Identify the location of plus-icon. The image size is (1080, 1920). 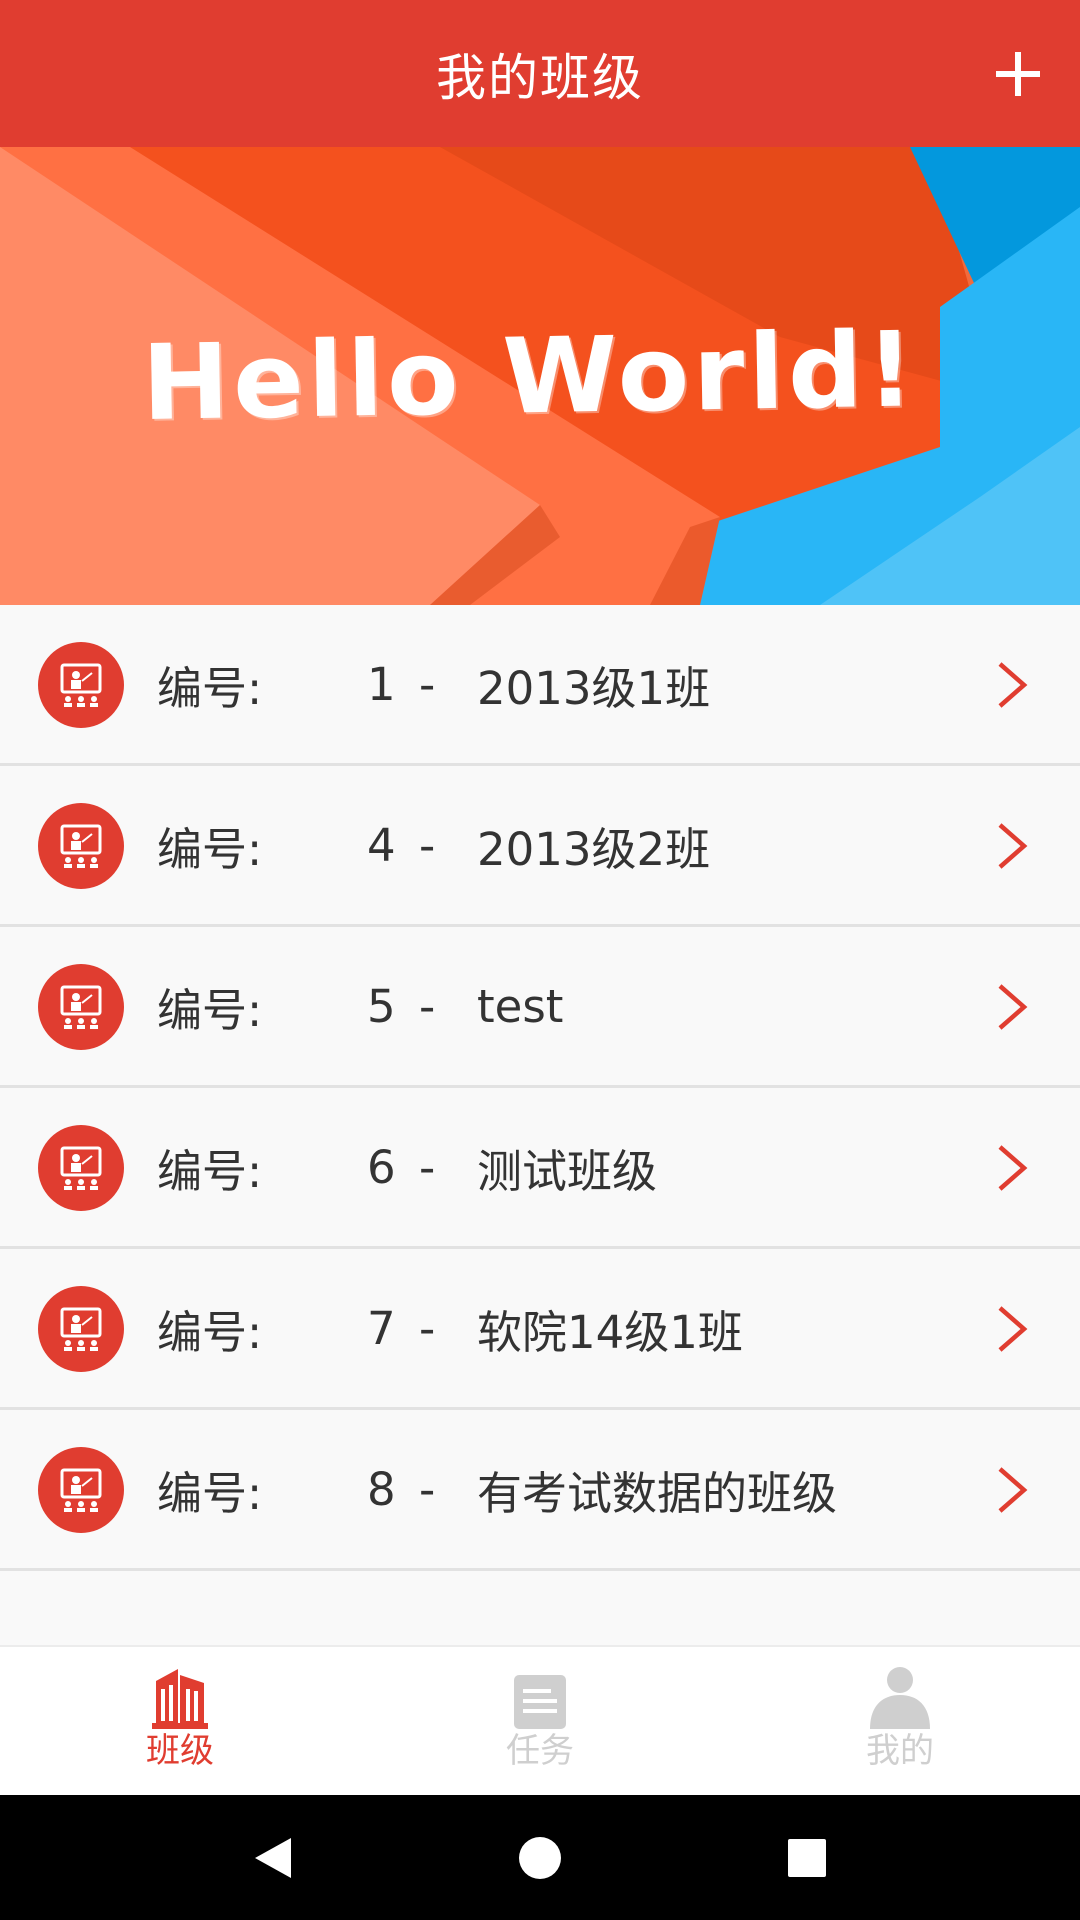
(1018, 74).